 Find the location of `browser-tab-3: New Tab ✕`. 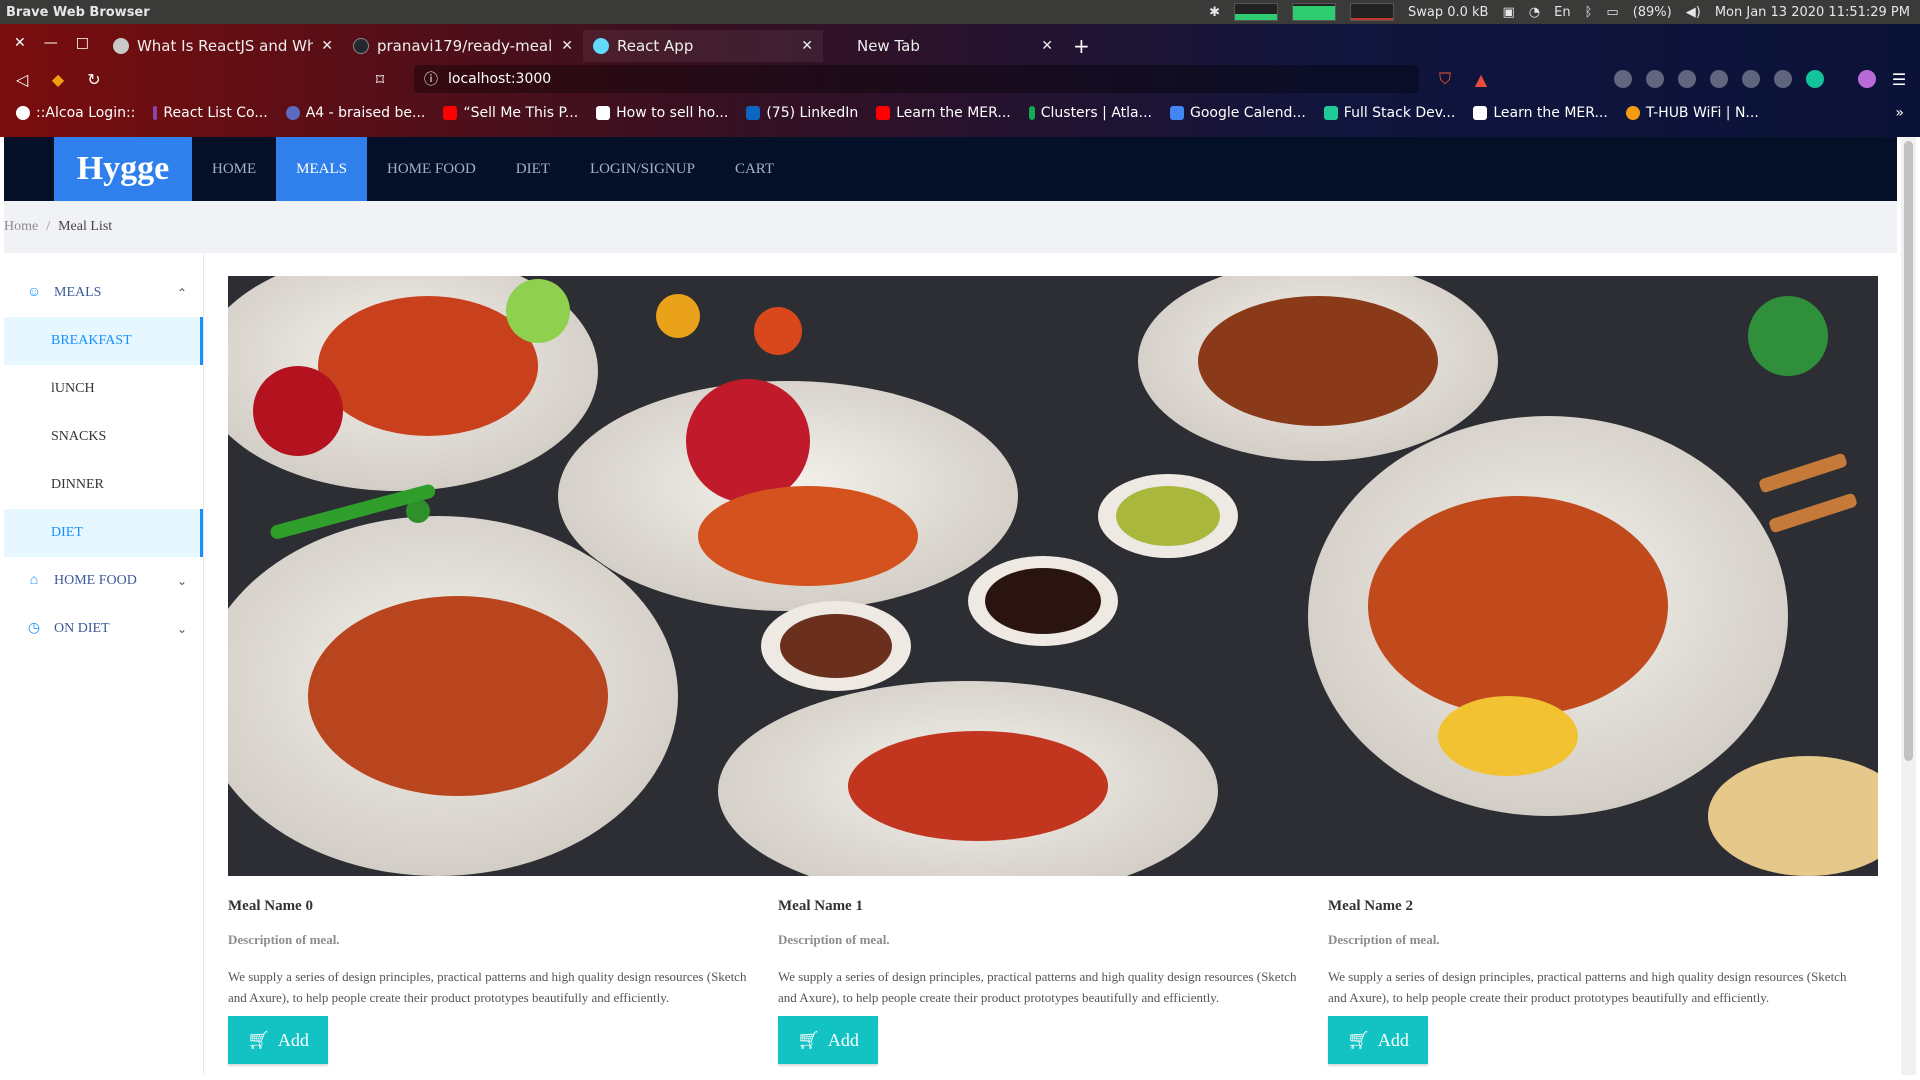

browser-tab-3: New Tab ✕ is located at coordinates (943, 46).